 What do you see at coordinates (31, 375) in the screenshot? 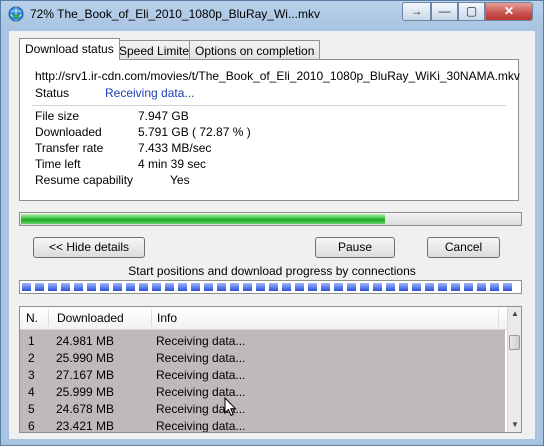
I see `cell-n: 3` at bounding box center [31, 375].